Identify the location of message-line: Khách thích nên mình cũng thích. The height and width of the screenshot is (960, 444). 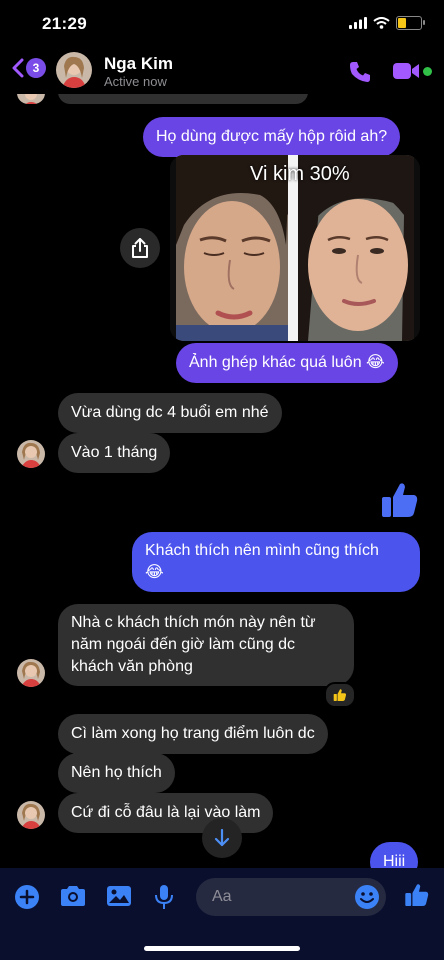
(262, 550).